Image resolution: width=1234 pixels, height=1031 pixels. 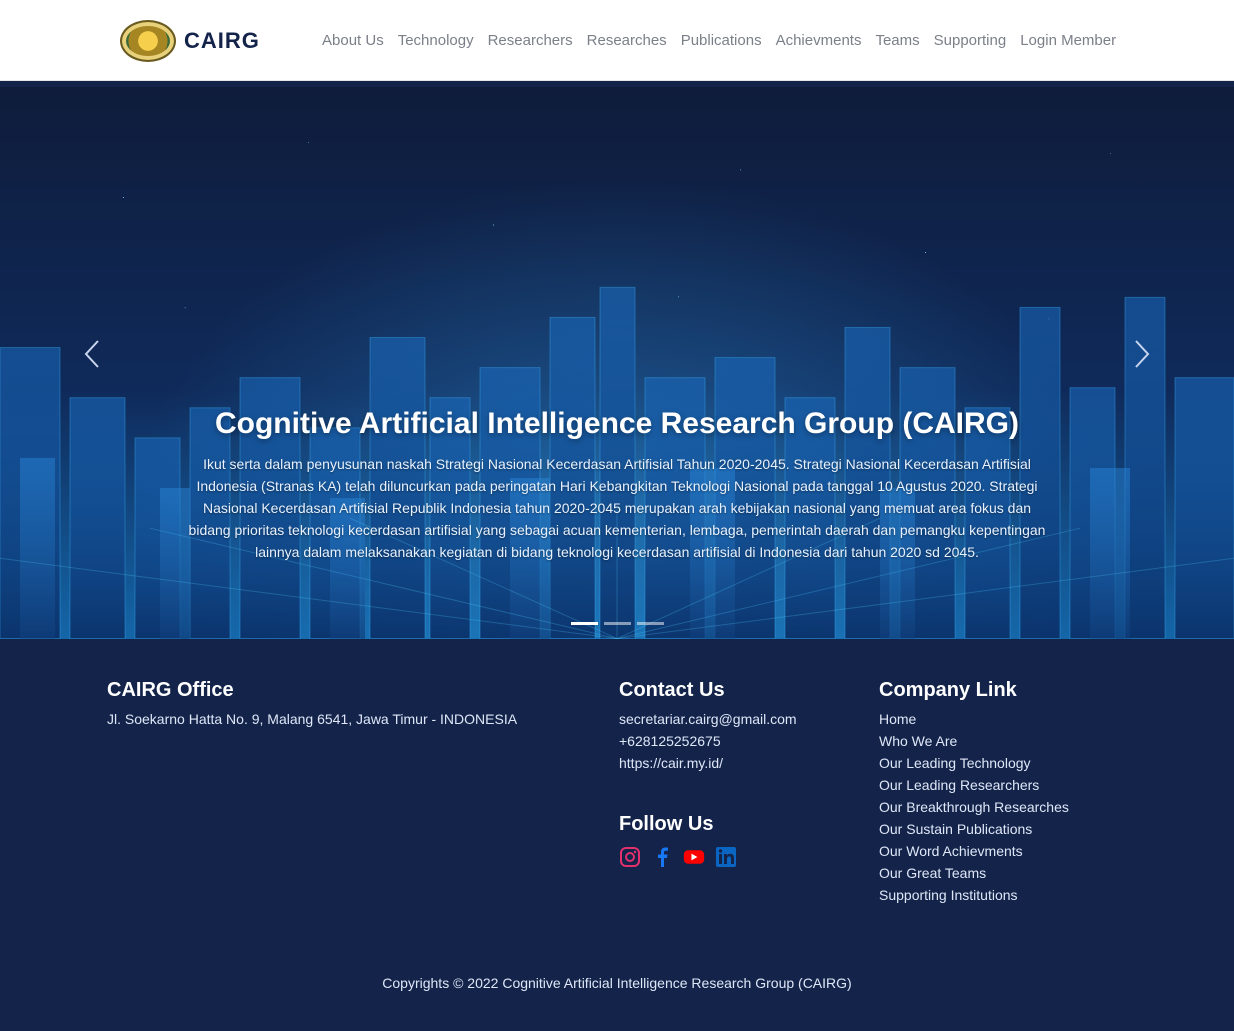 What do you see at coordinates (897, 40) in the screenshot?
I see `nav-teams: Teams` at bounding box center [897, 40].